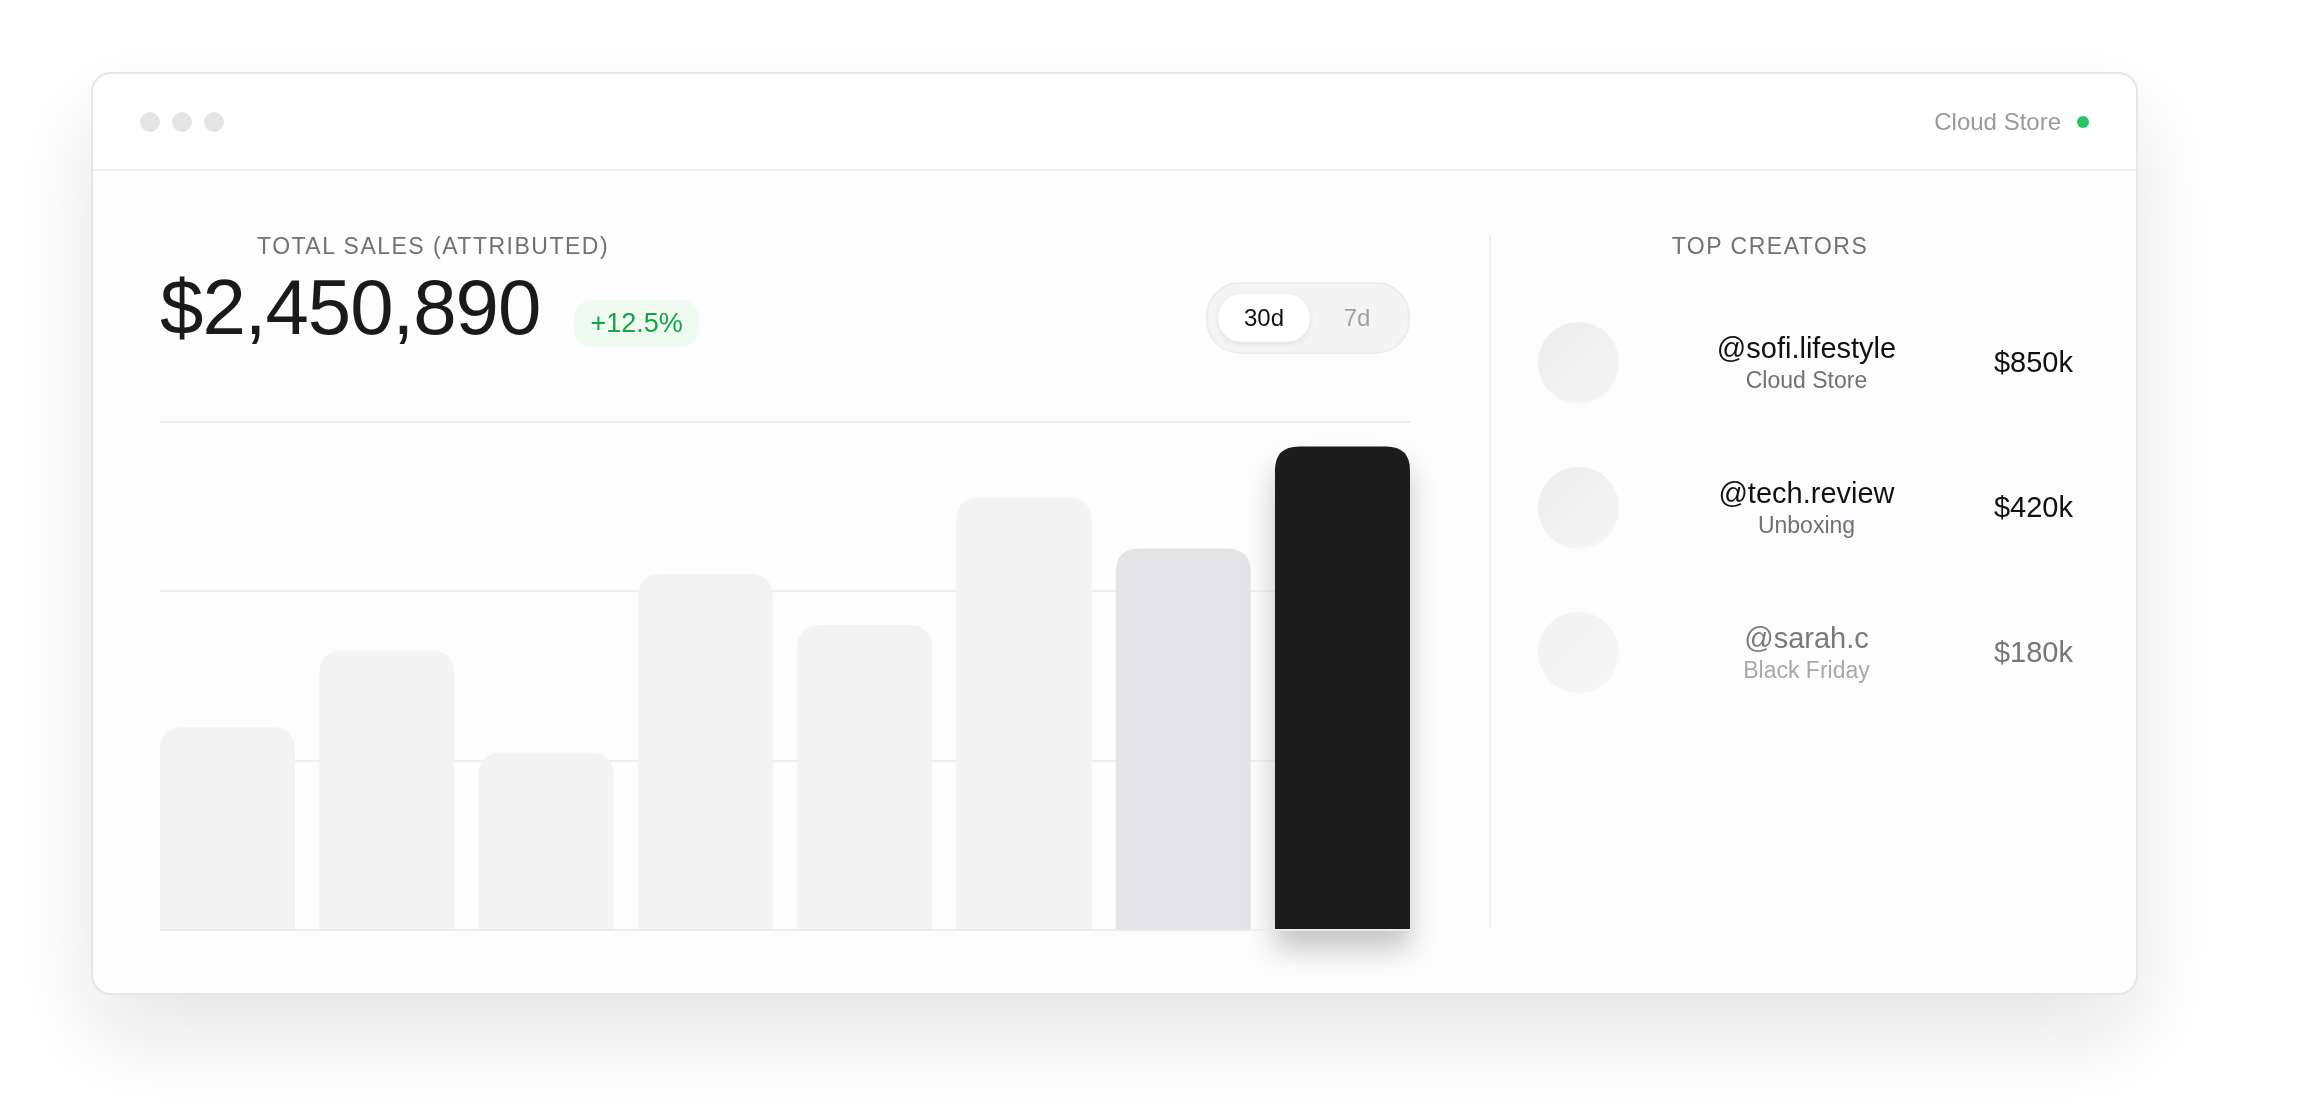 This screenshot has height=1120, width=2312. What do you see at coordinates (350, 307) in the screenshot?
I see `total-sales: $2,450,890` at bounding box center [350, 307].